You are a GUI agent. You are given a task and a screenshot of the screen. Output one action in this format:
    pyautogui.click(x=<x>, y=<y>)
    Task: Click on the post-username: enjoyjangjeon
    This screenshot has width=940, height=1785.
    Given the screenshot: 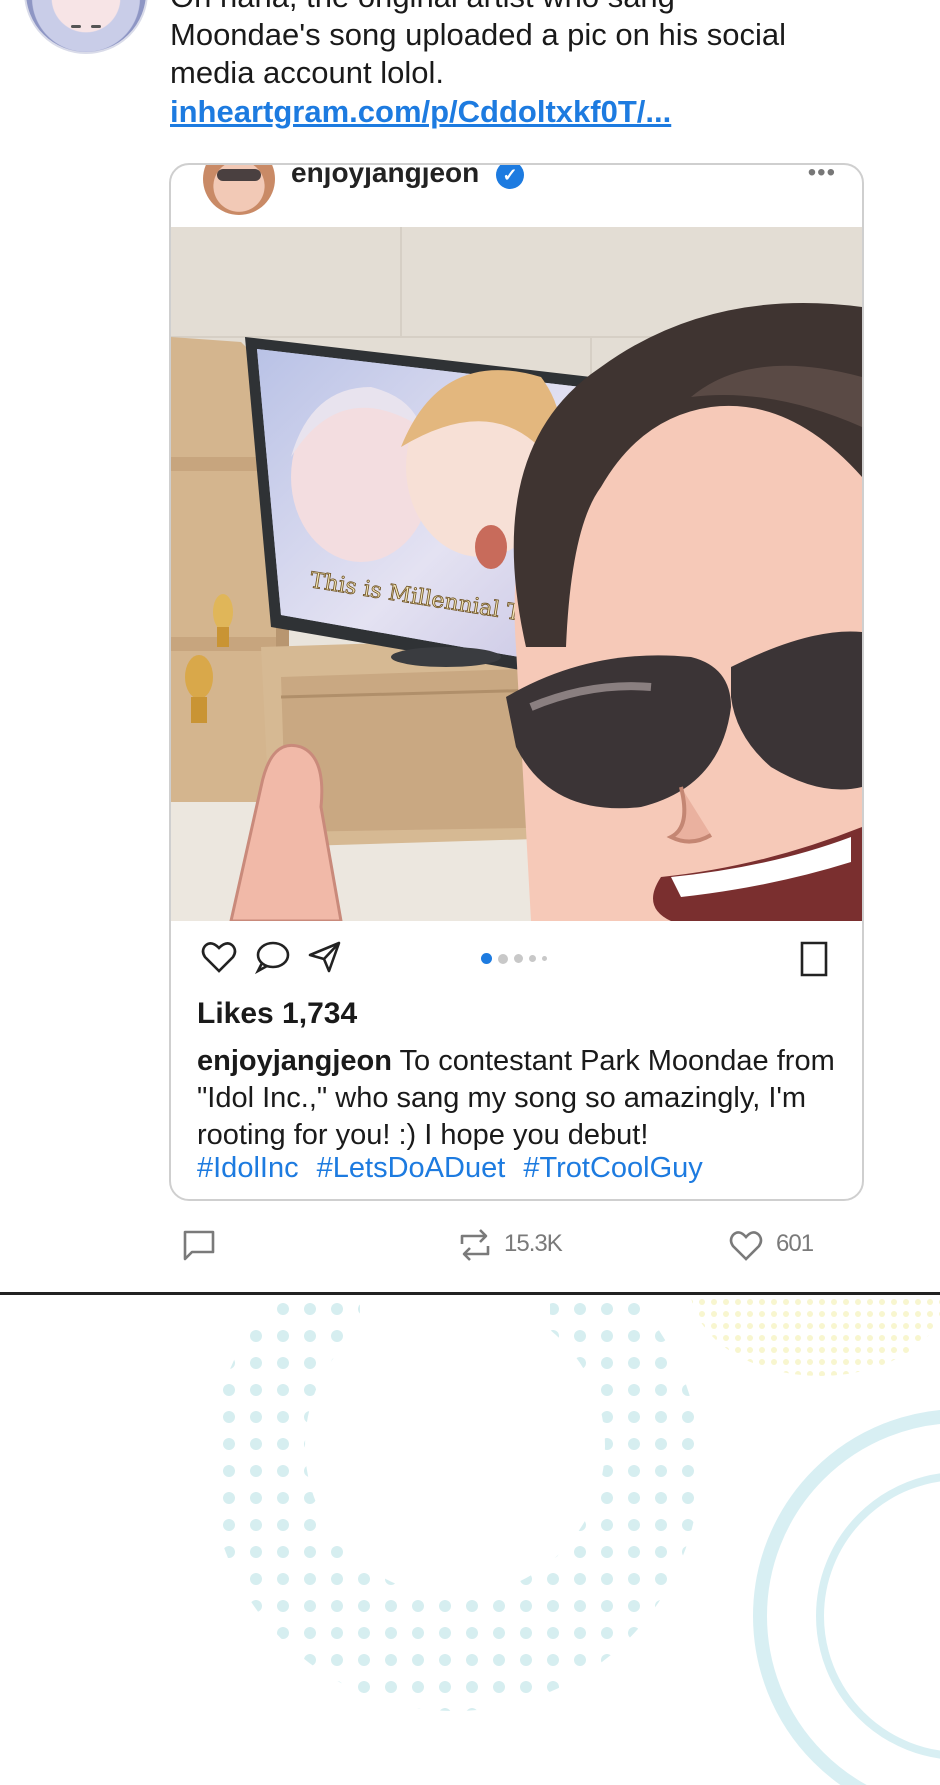 What is the action you would take?
    pyautogui.click(x=385, y=177)
    